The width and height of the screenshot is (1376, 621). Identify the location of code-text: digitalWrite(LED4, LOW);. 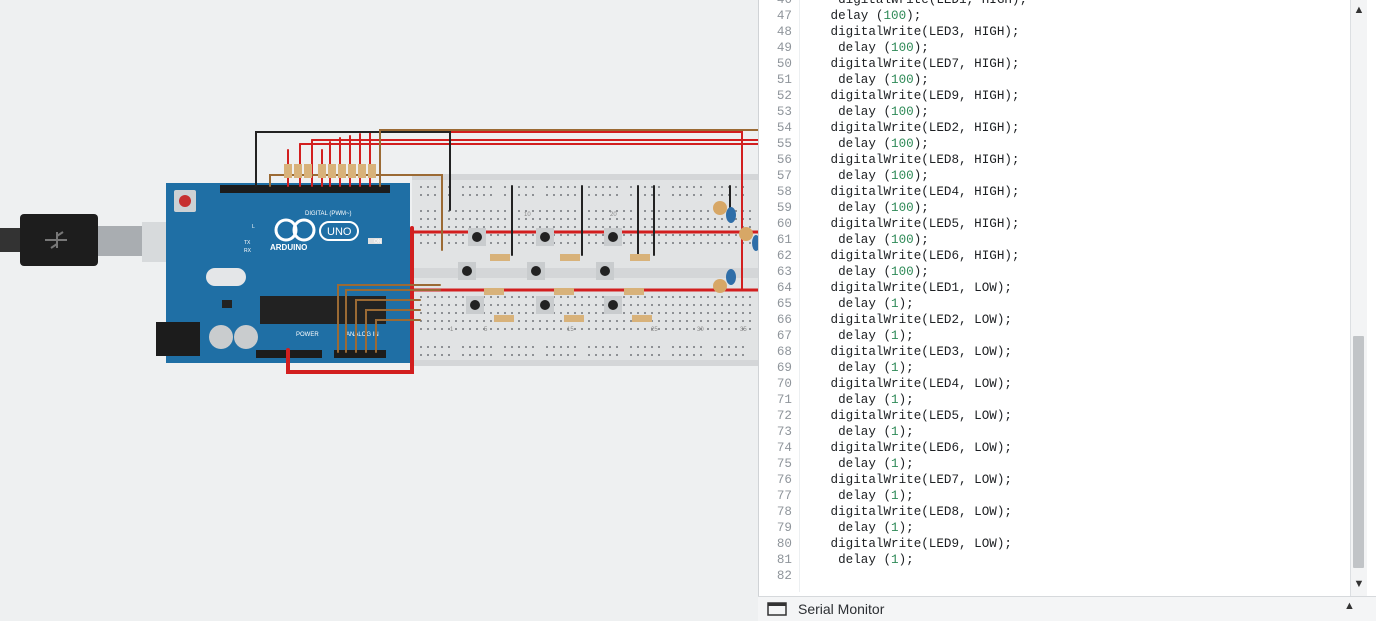
(917, 384).